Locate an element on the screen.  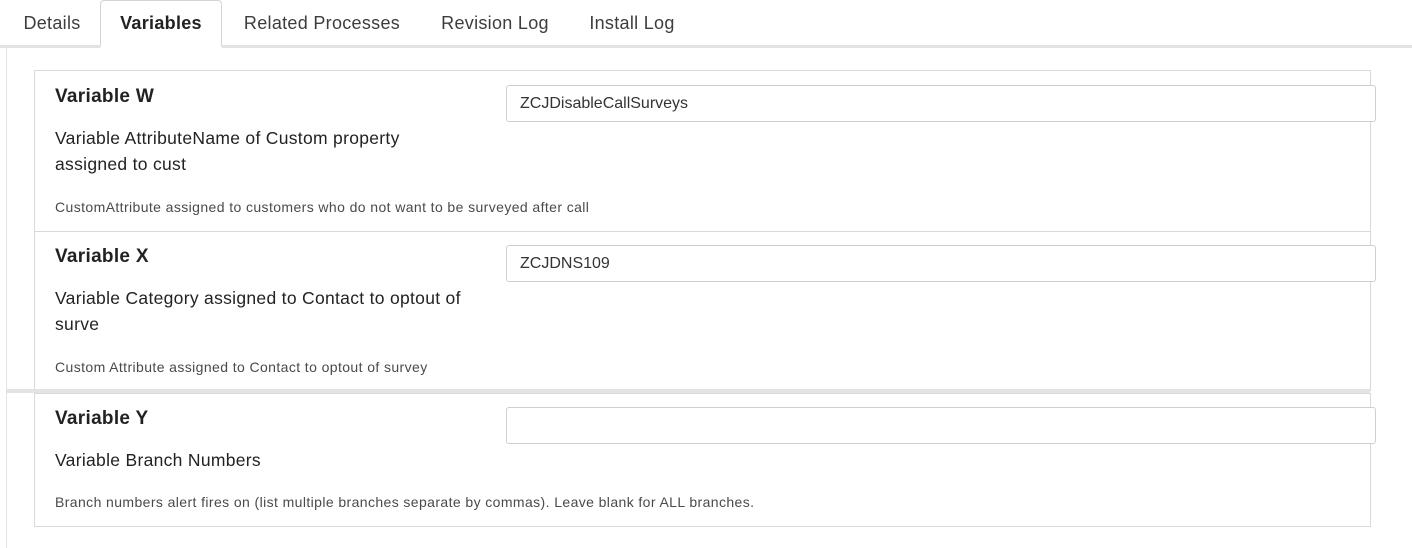
variable-title: Variable W is located at coordinates (105, 96).